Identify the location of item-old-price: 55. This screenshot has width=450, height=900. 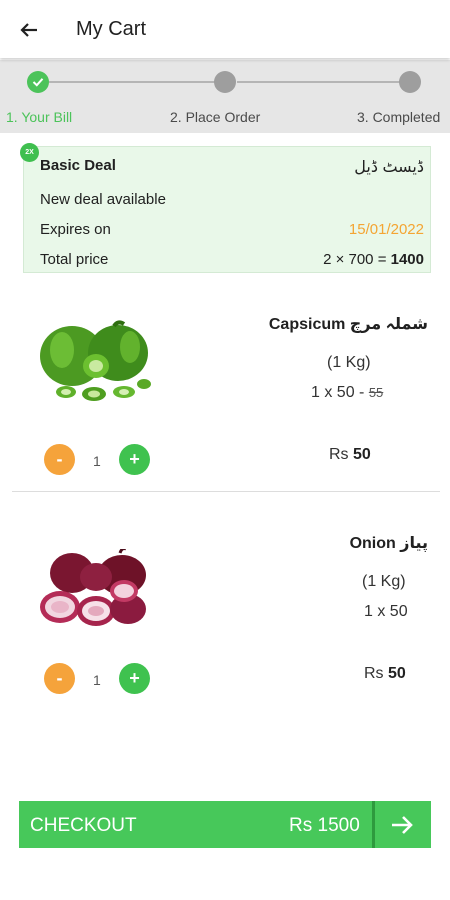
(376, 392).